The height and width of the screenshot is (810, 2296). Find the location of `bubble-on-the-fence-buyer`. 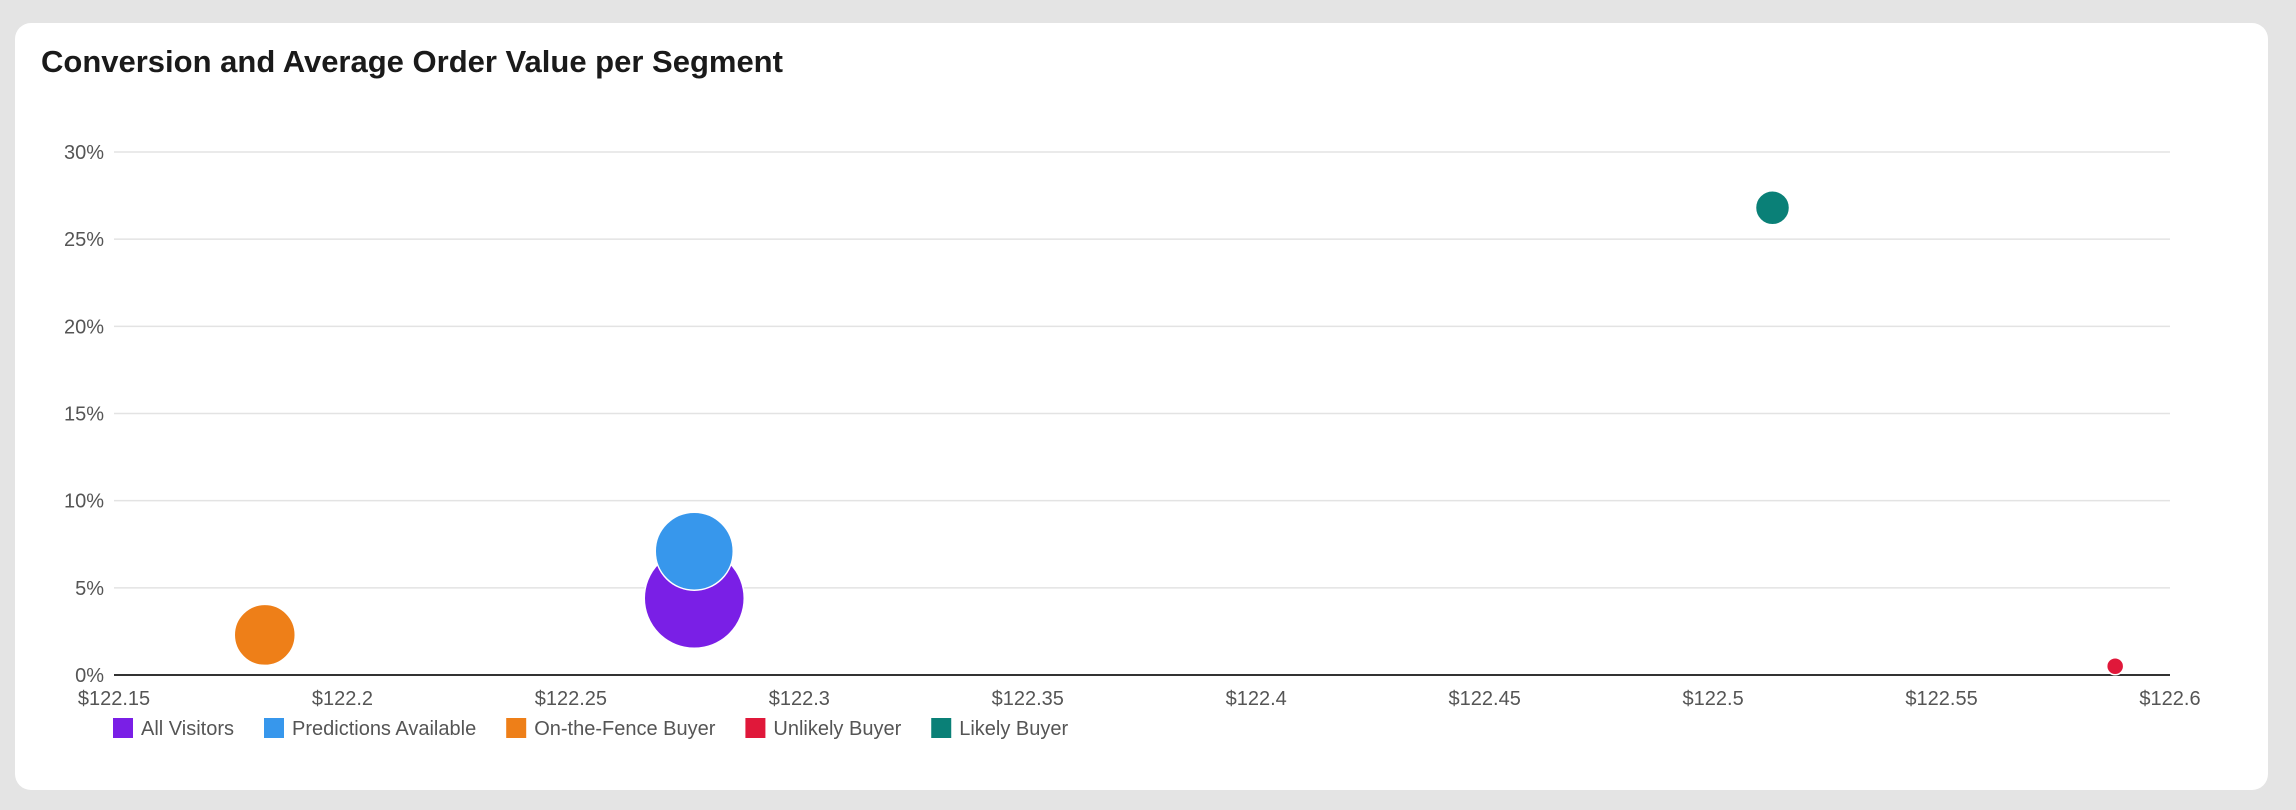

bubble-on-the-fence-buyer is located at coordinates (265, 635).